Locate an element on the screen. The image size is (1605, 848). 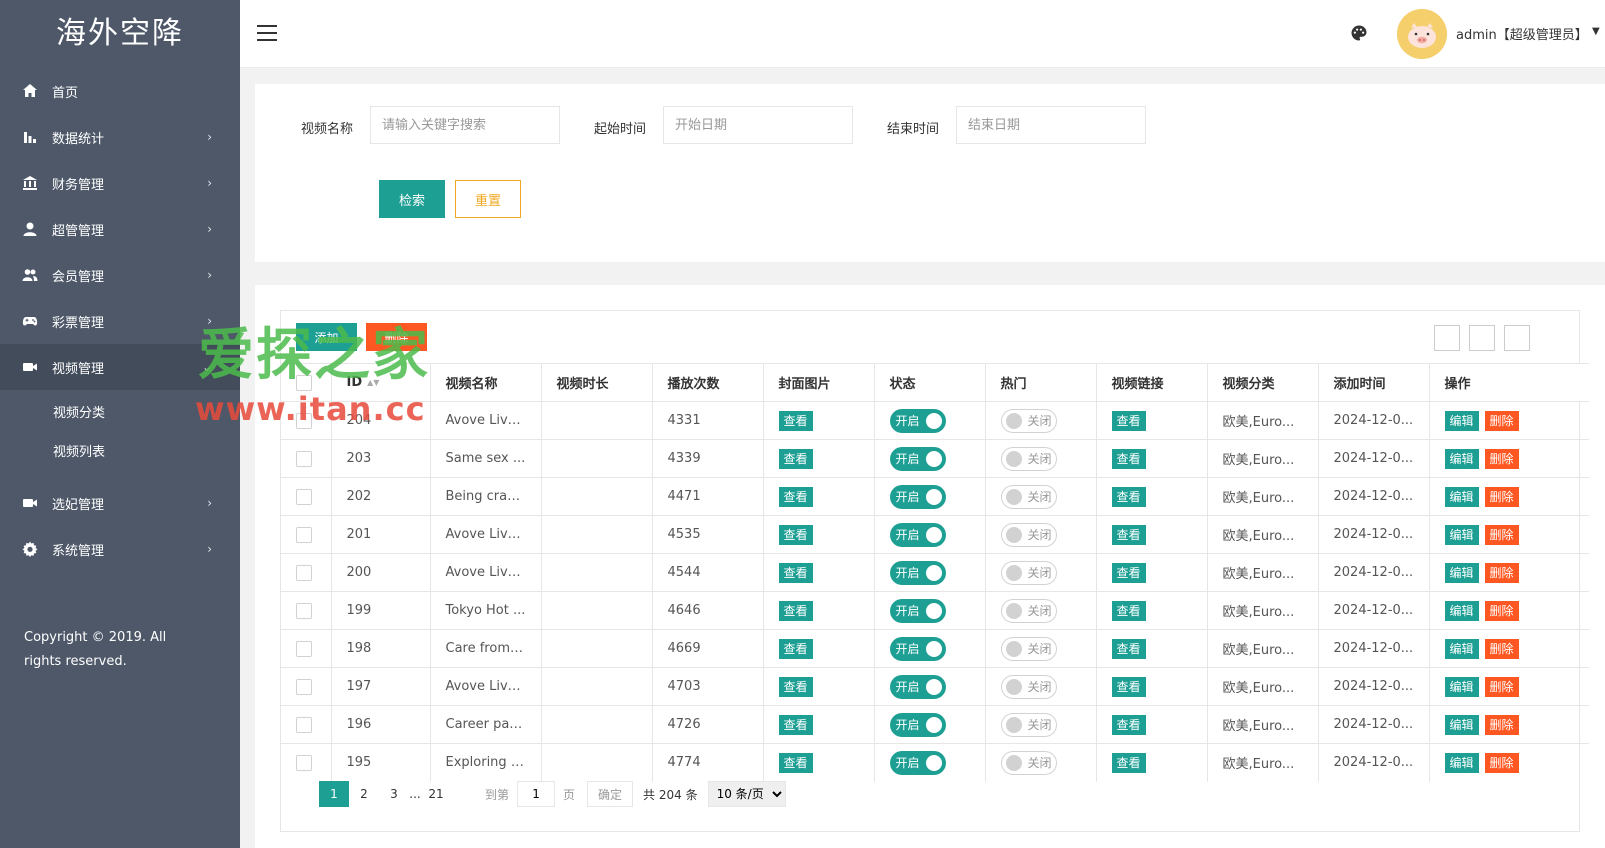
end-date-input is located at coordinates (1051, 125).